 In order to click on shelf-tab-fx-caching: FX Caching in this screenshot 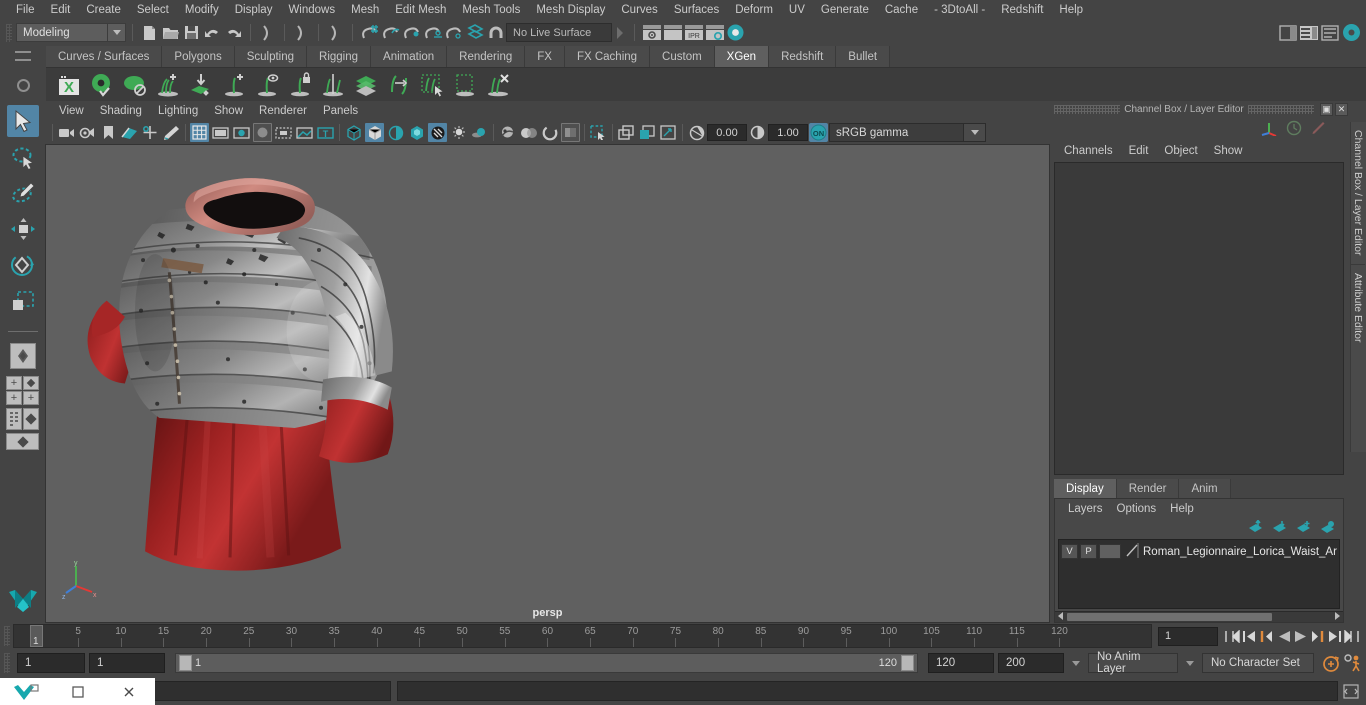, I will do `click(607, 56)`.